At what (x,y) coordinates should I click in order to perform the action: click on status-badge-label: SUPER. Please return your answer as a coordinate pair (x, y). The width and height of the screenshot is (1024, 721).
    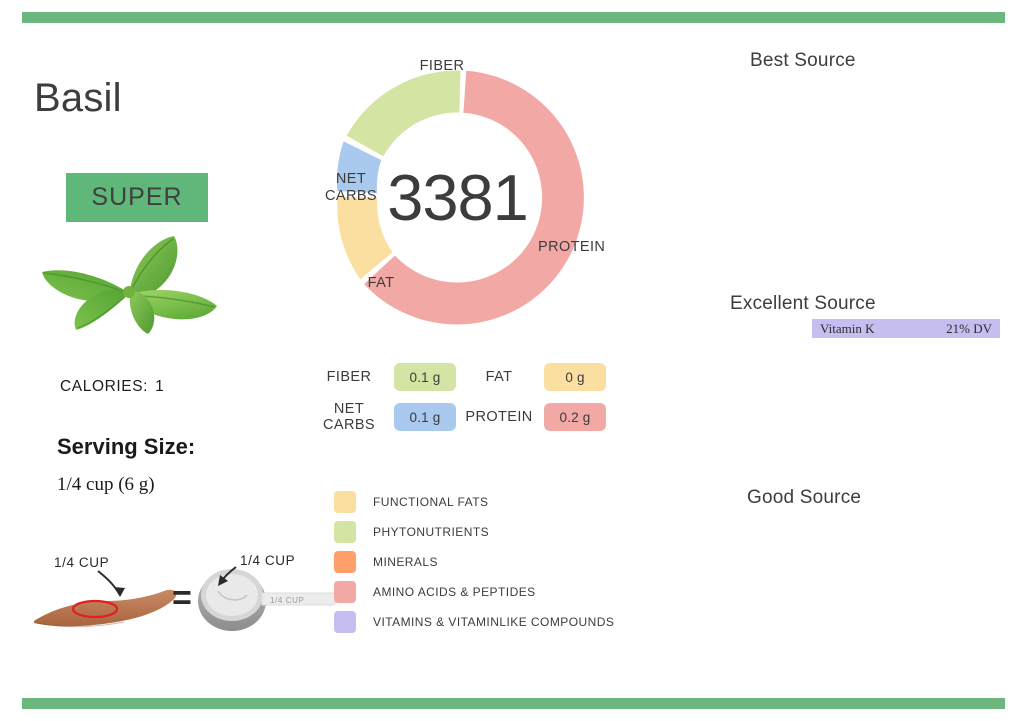
    Looking at the image, I should click on (137, 197).